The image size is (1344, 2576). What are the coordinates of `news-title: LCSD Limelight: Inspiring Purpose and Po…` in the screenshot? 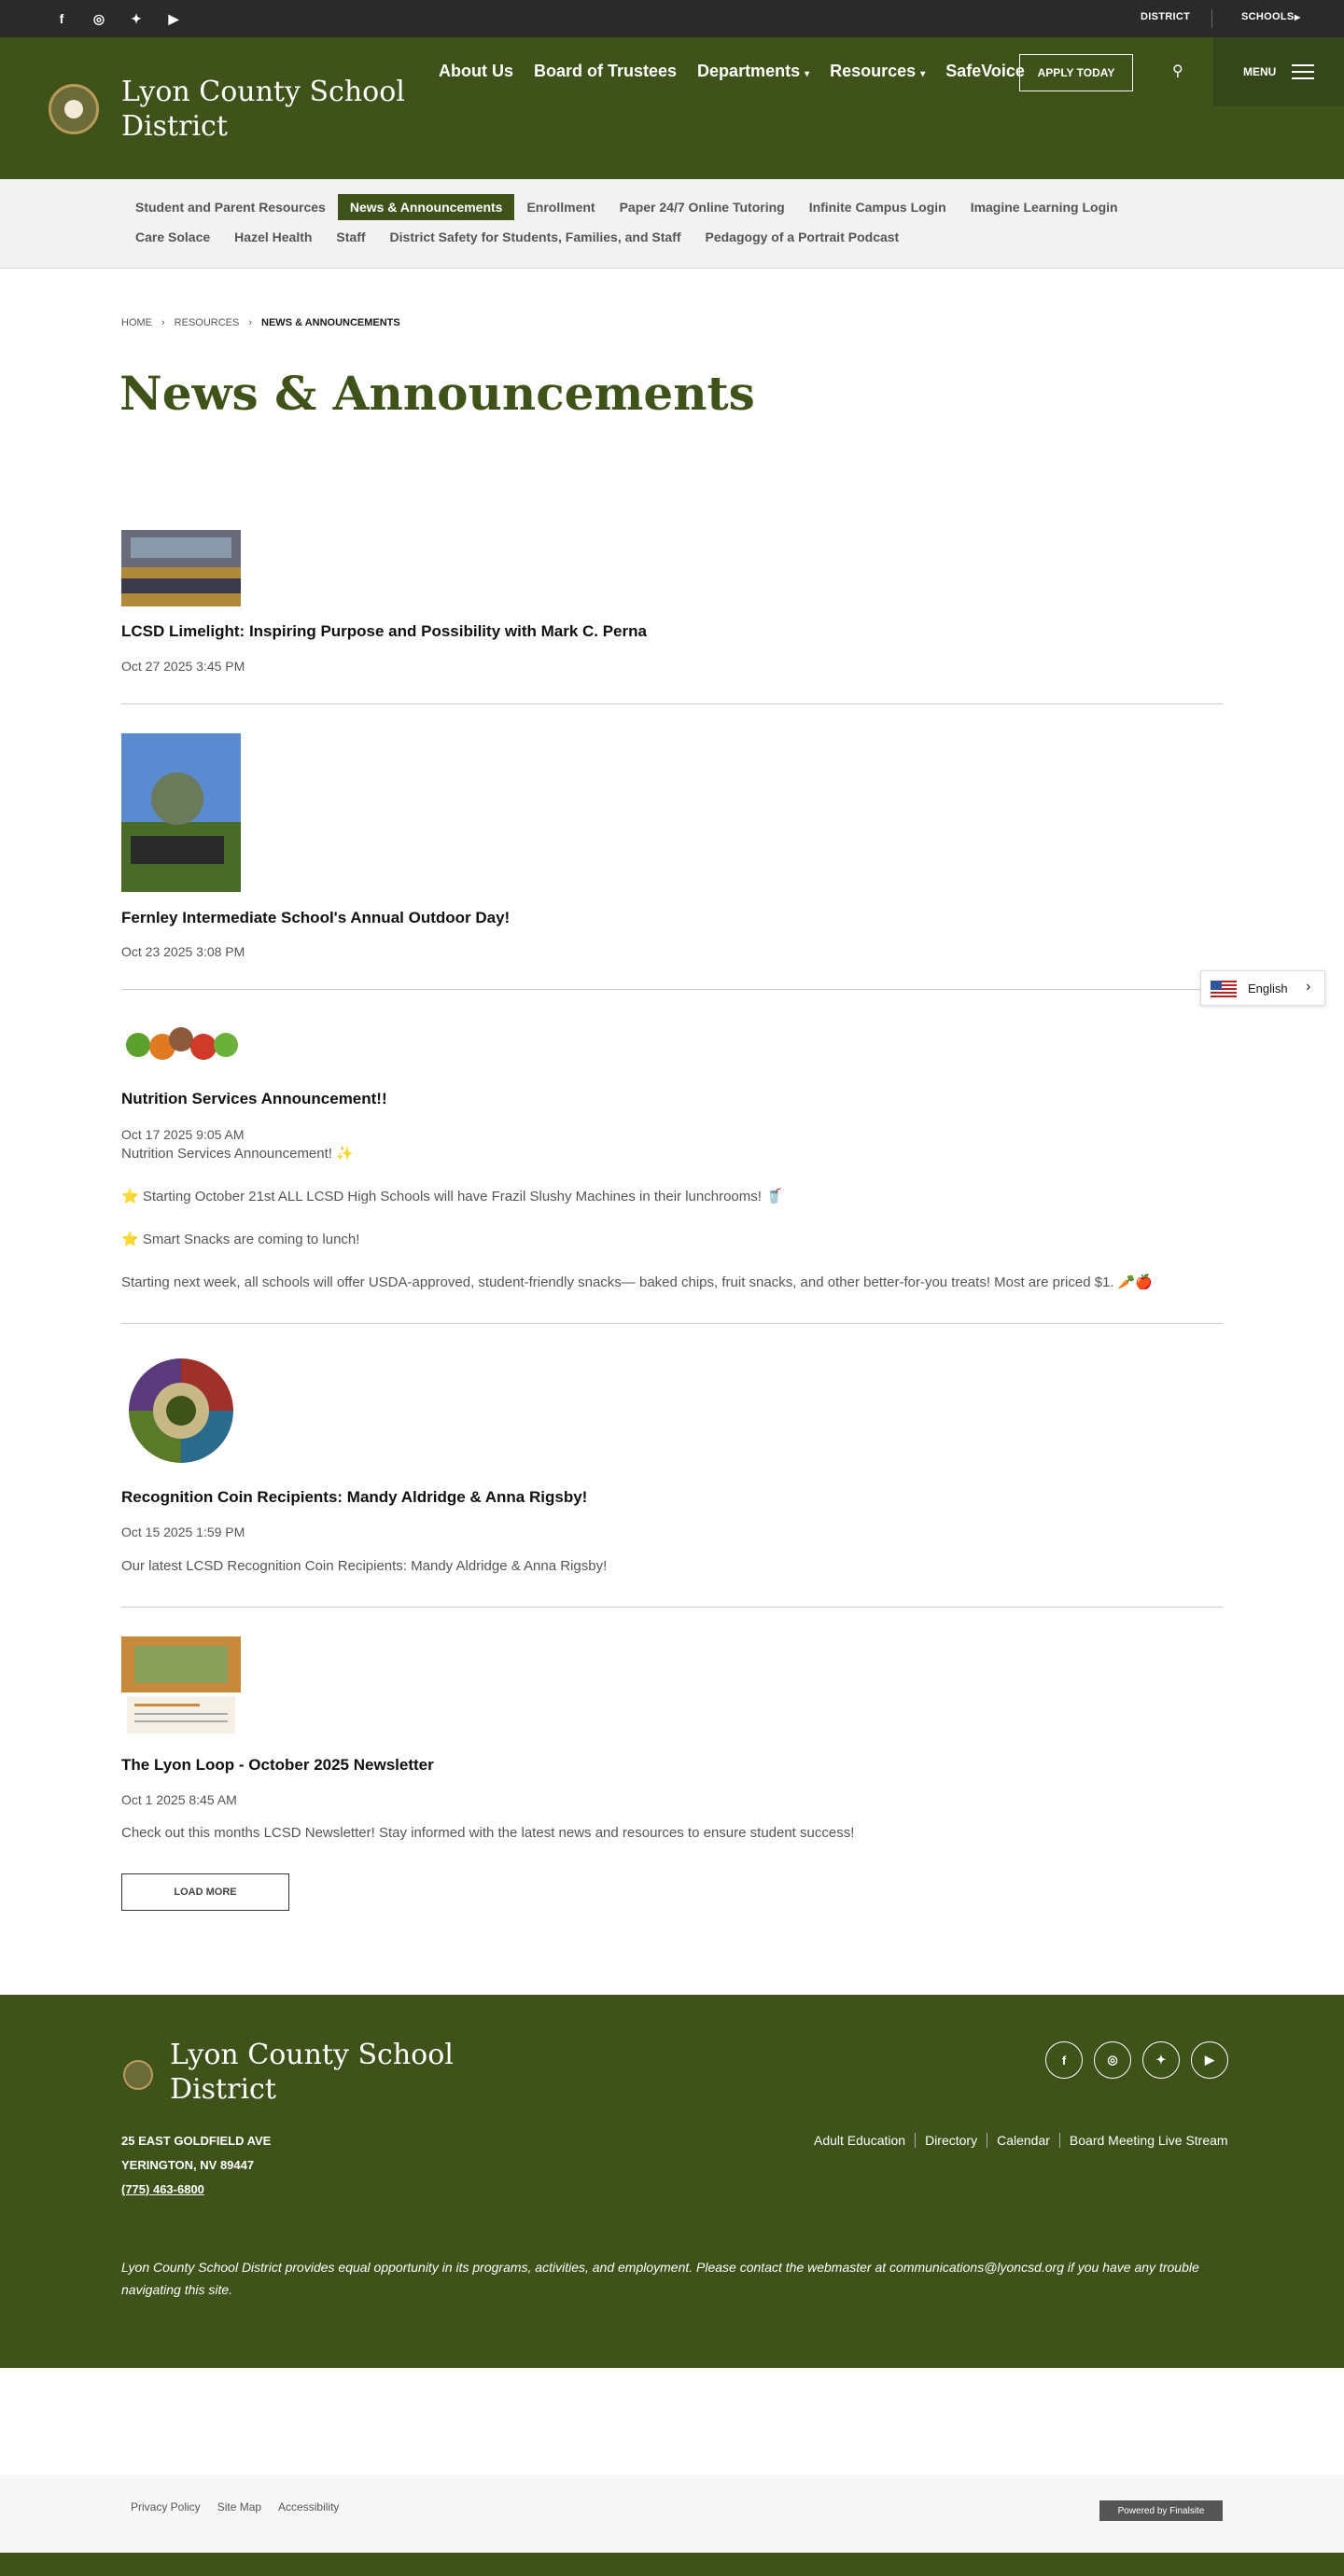 It's located at (384, 631).